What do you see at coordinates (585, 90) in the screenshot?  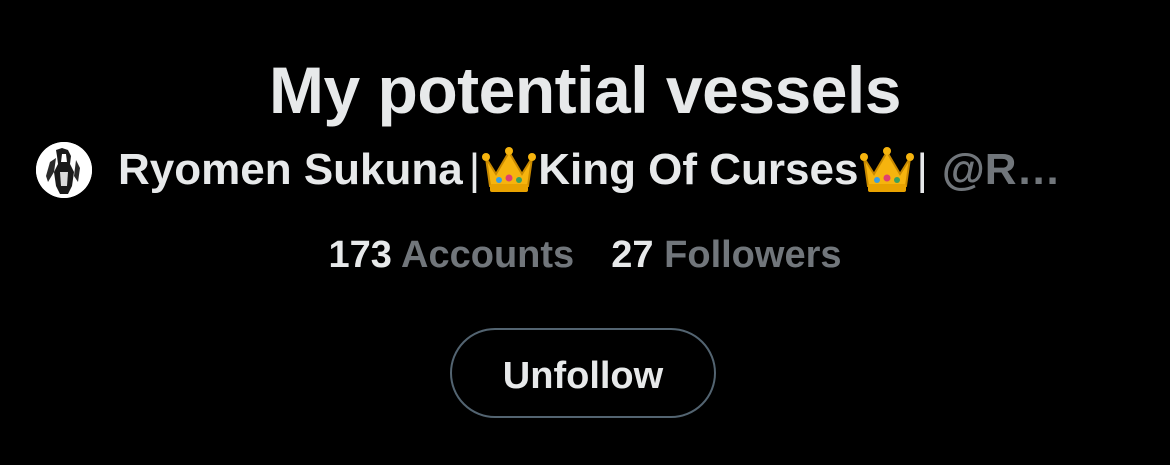 I see `list-title: My potential vessels` at bounding box center [585, 90].